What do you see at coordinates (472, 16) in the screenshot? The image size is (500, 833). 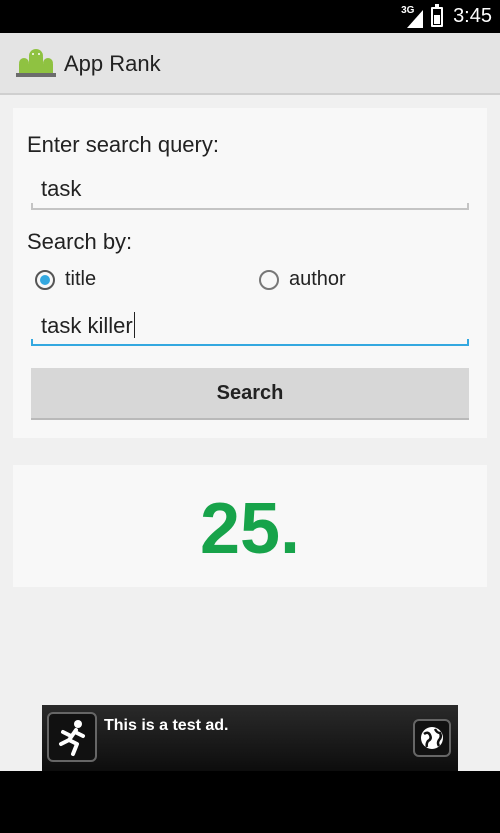 I see `clock: 3:45` at bounding box center [472, 16].